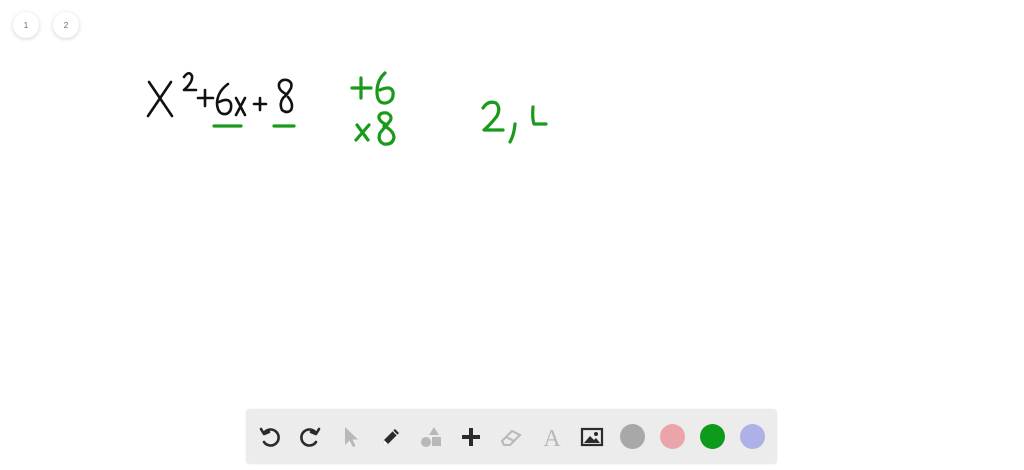 Image resolution: width=1024 pixels, height=470 pixels. What do you see at coordinates (347, 108) in the screenshot?
I see `handwriting-layer` at bounding box center [347, 108].